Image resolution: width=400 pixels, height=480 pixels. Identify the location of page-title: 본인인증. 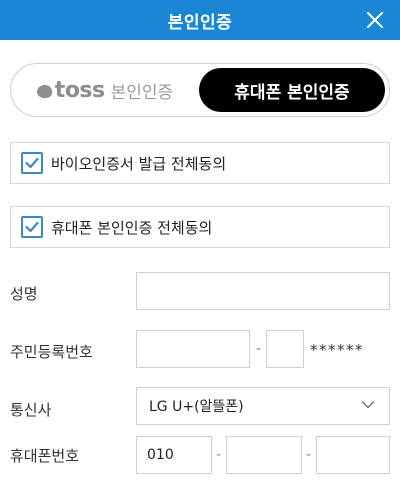
(200, 22).